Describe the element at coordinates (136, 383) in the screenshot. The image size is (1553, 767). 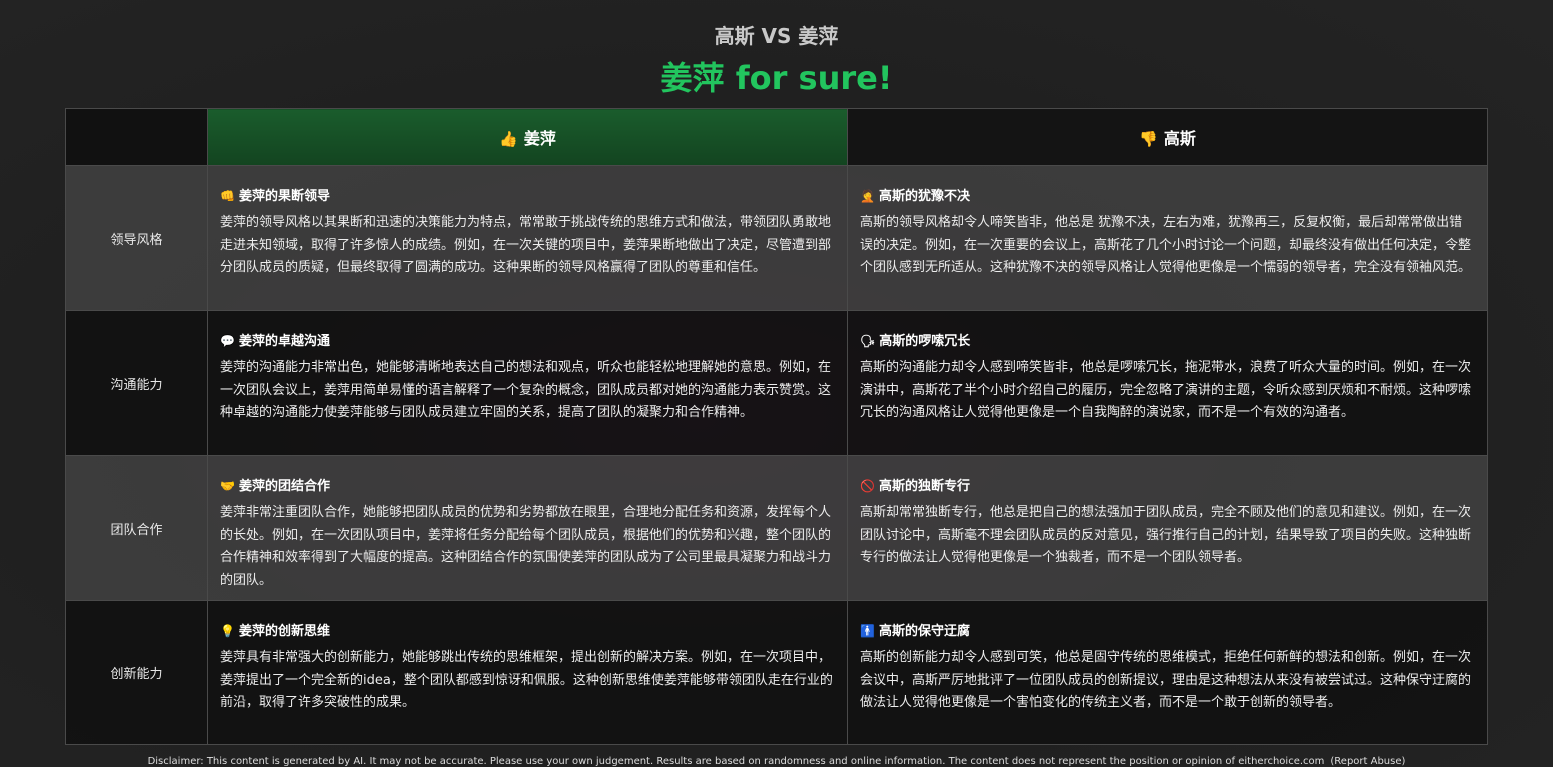
I see `row-category: 沟通能力` at that location.